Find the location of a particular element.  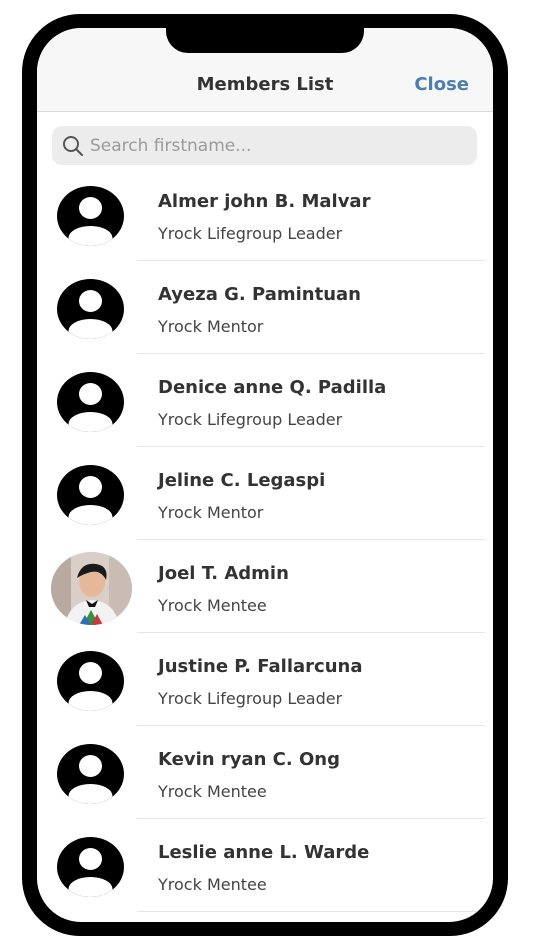

member-row: Kevin ryan C. Ong Yrock Mentee is located at coordinates (265, 772).